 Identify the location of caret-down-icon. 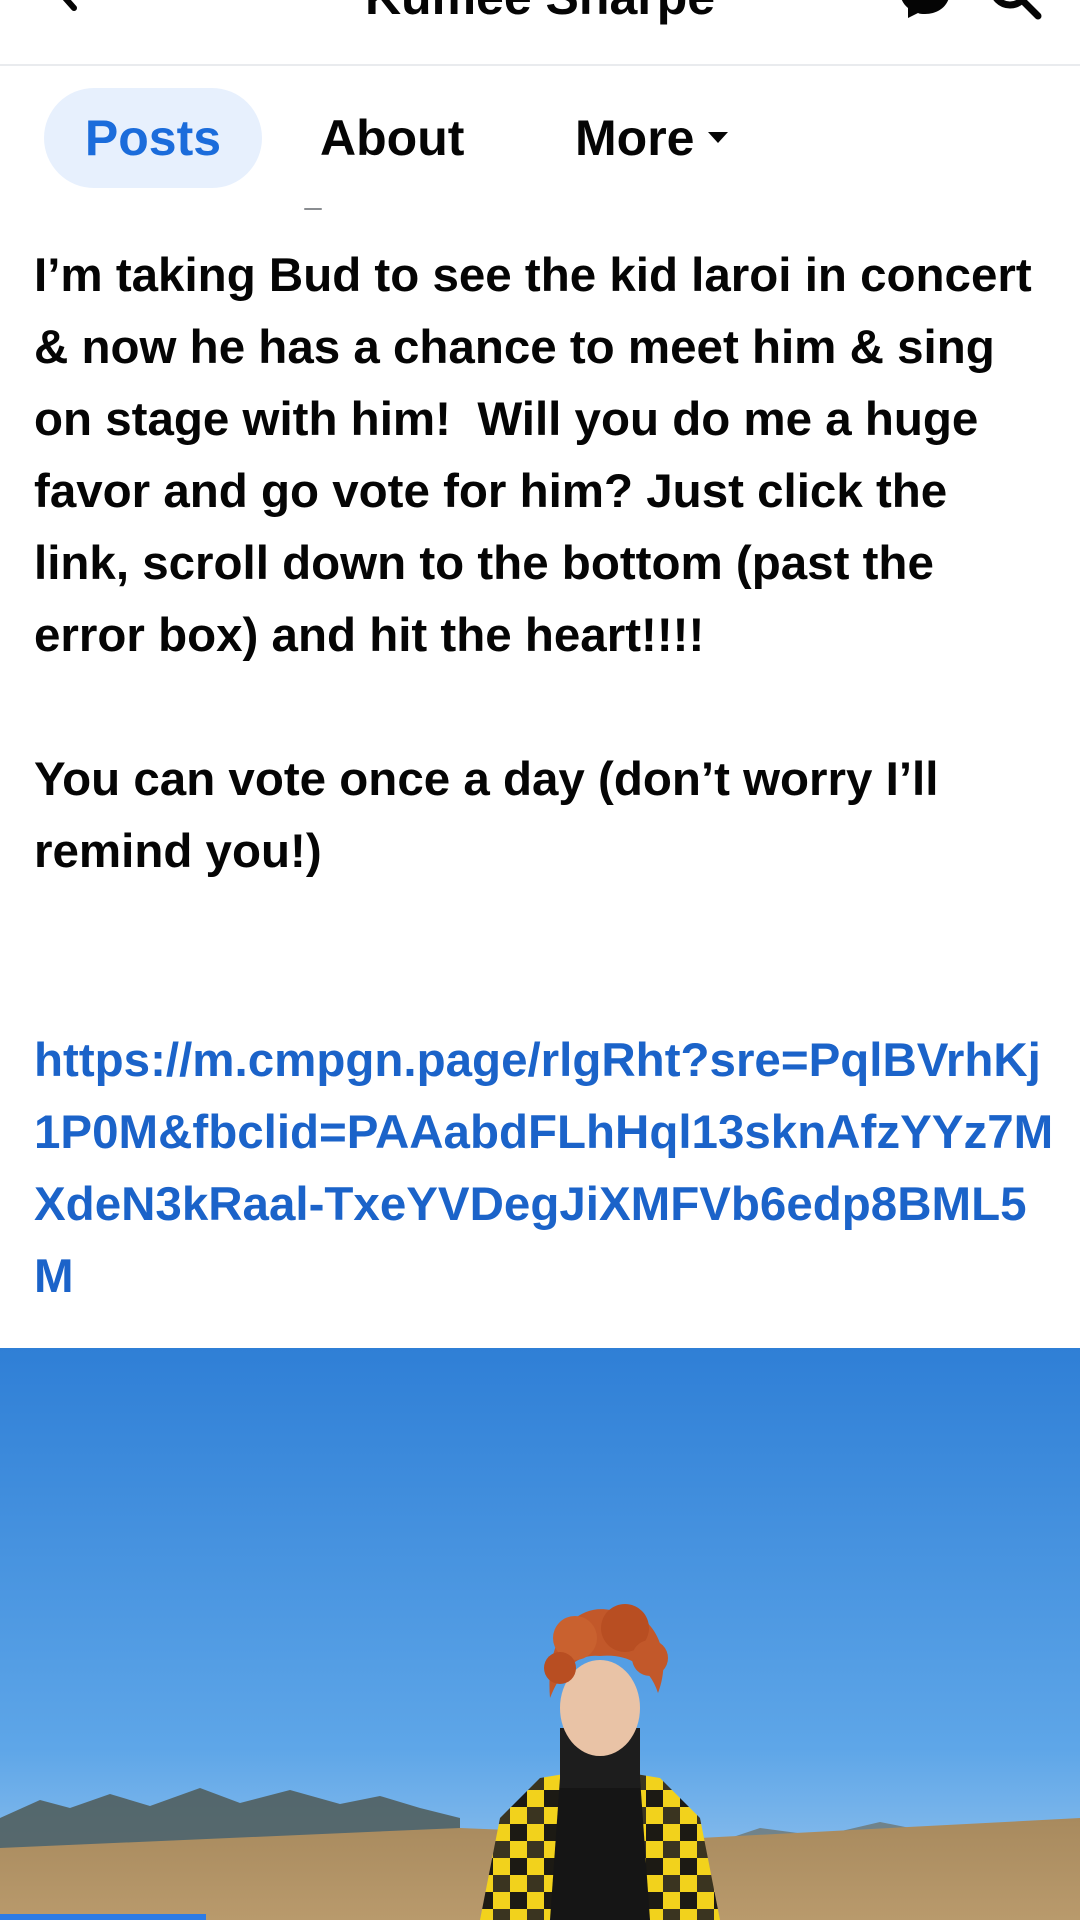
(718, 138).